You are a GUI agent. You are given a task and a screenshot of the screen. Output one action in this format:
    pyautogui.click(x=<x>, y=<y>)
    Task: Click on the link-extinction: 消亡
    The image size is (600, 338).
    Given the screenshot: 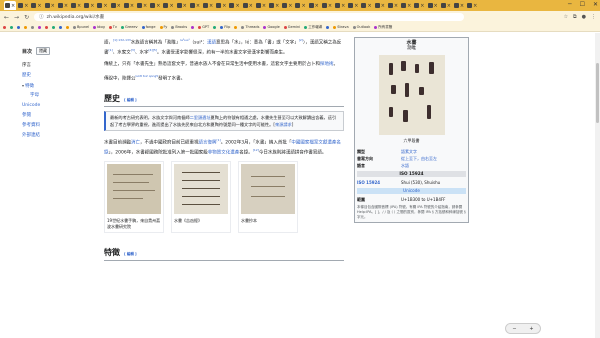 What is the action you would take?
    pyautogui.click(x=135, y=142)
    